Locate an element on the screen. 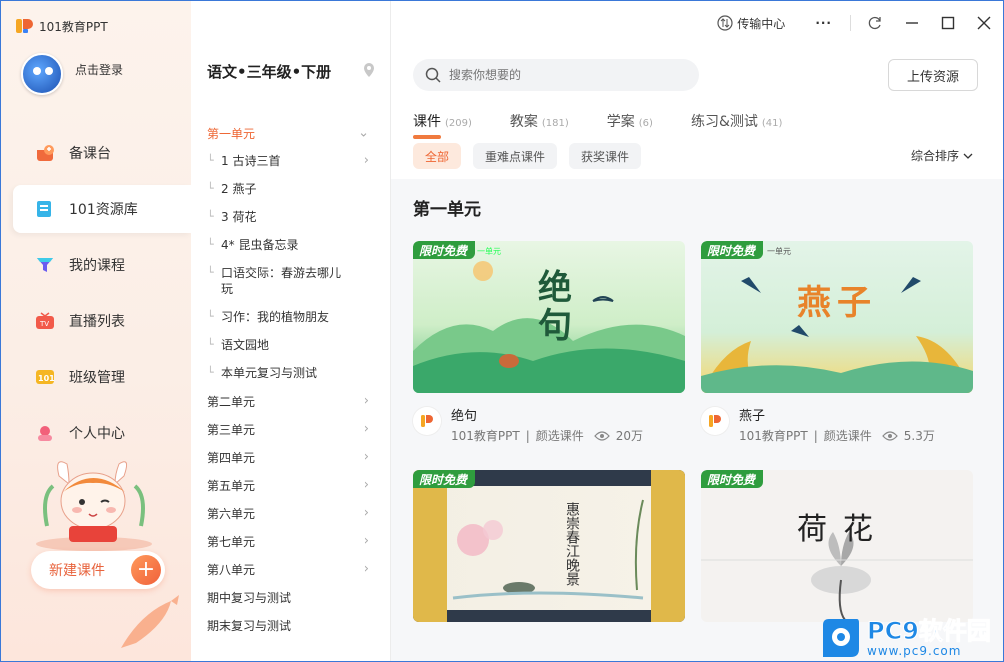  sidebar-item-label: 班级管理 is located at coordinates (97, 378).